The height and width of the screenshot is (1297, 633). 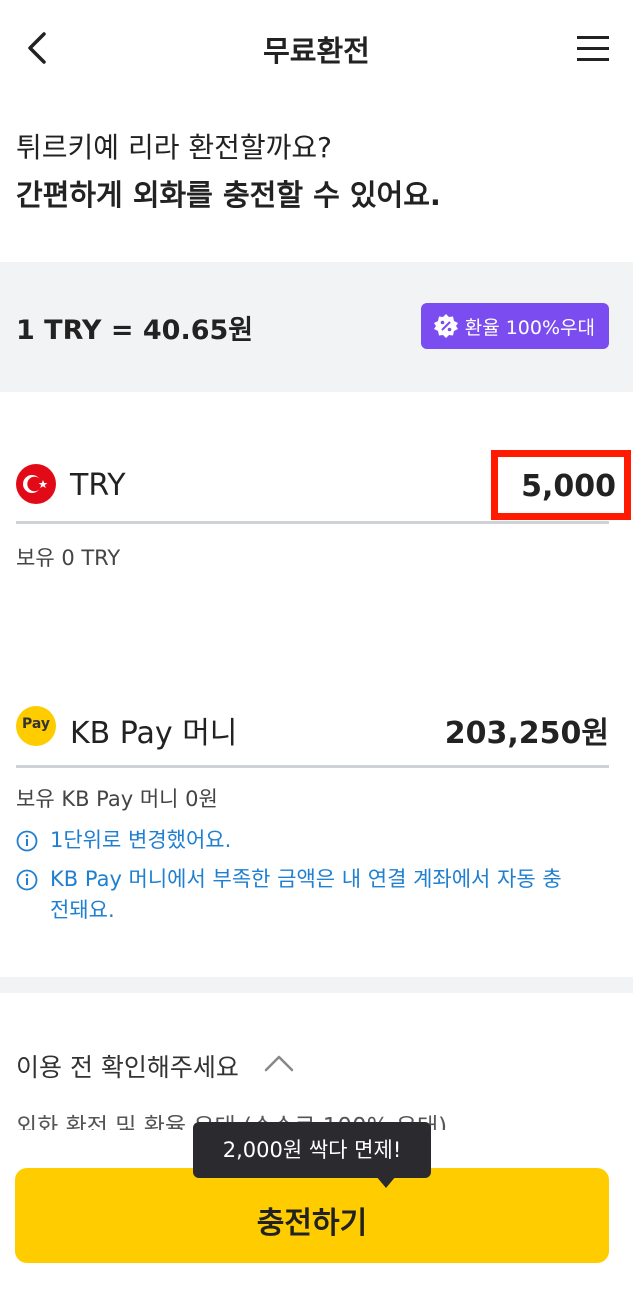 What do you see at coordinates (593, 48) in the screenshot?
I see `hamburger-menu-icon` at bounding box center [593, 48].